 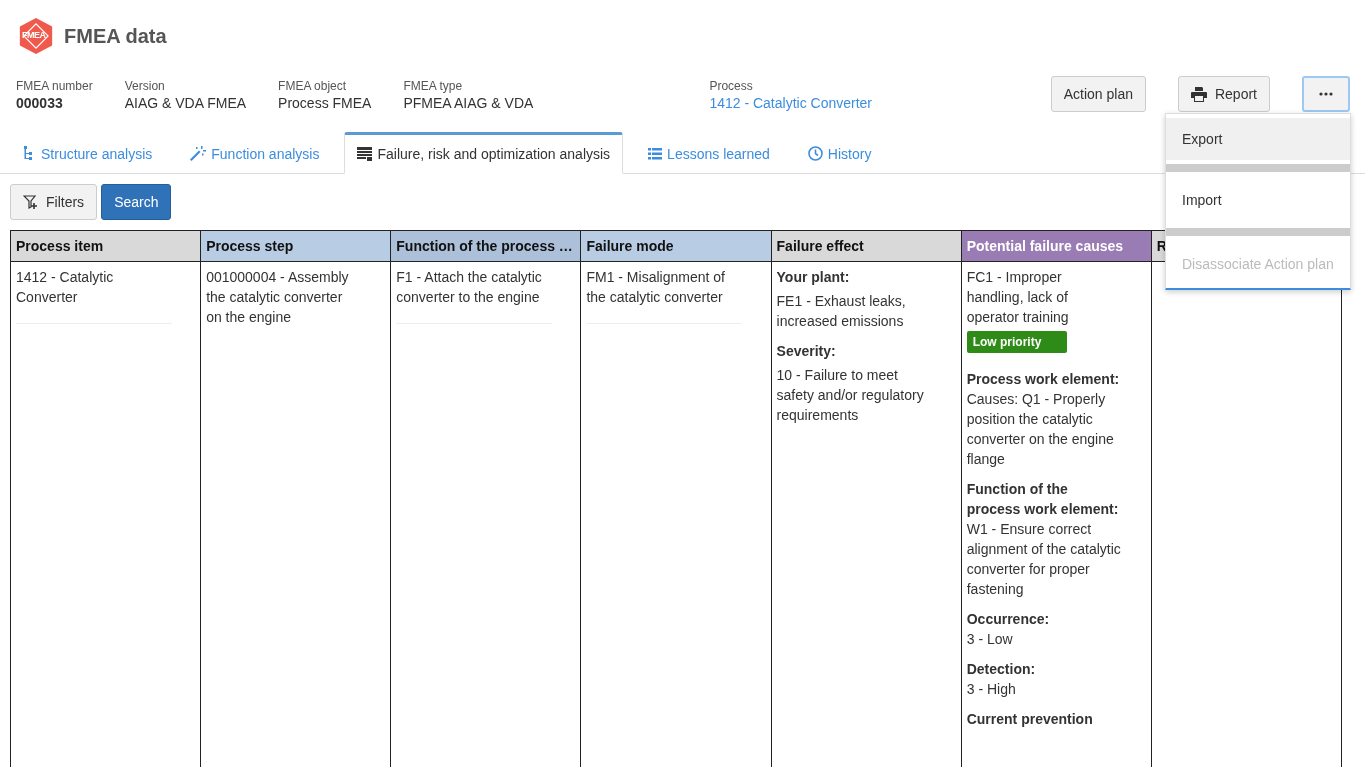 I want to click on tab: History, so click(x=839, y=152).